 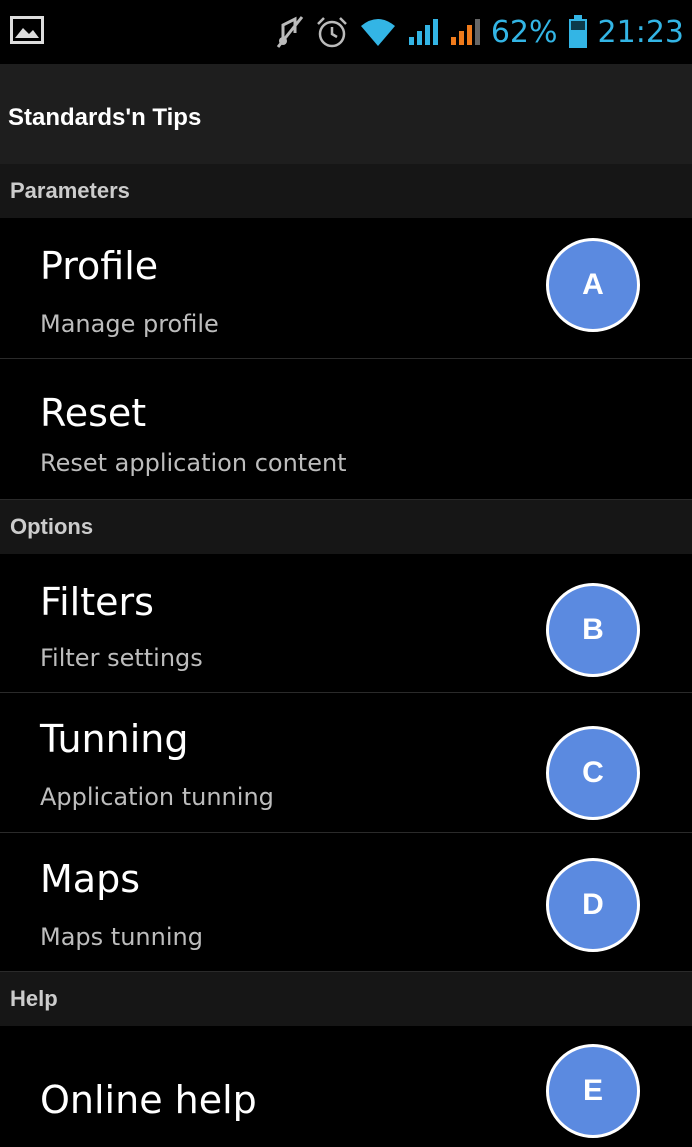 What do you see at coordinates (524, 32) in the screenshot?
I see `battery-percent: 62%` at bounding box center [524, 32].